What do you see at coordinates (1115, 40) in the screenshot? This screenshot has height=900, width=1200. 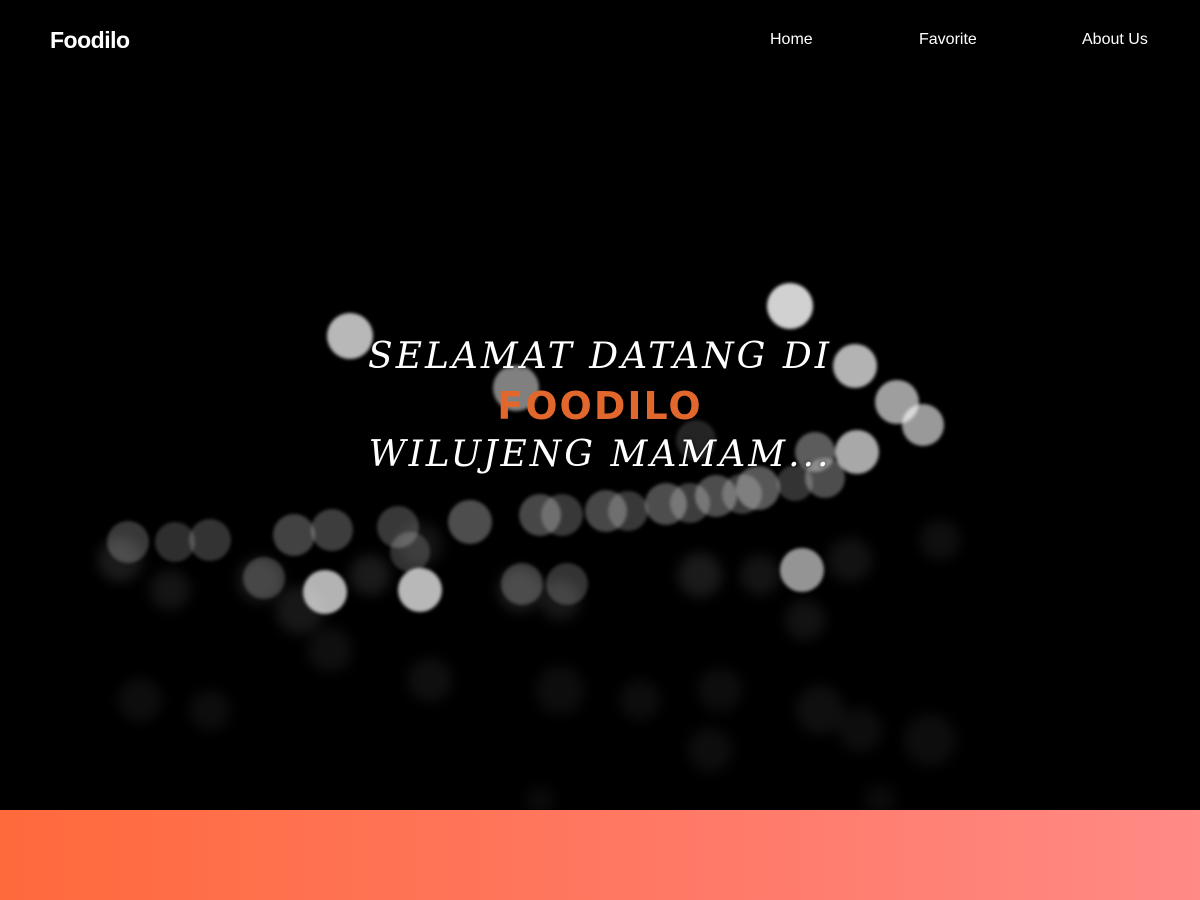 I see `nav-about-us-link: About Us` at bounding box center [1115, 40].